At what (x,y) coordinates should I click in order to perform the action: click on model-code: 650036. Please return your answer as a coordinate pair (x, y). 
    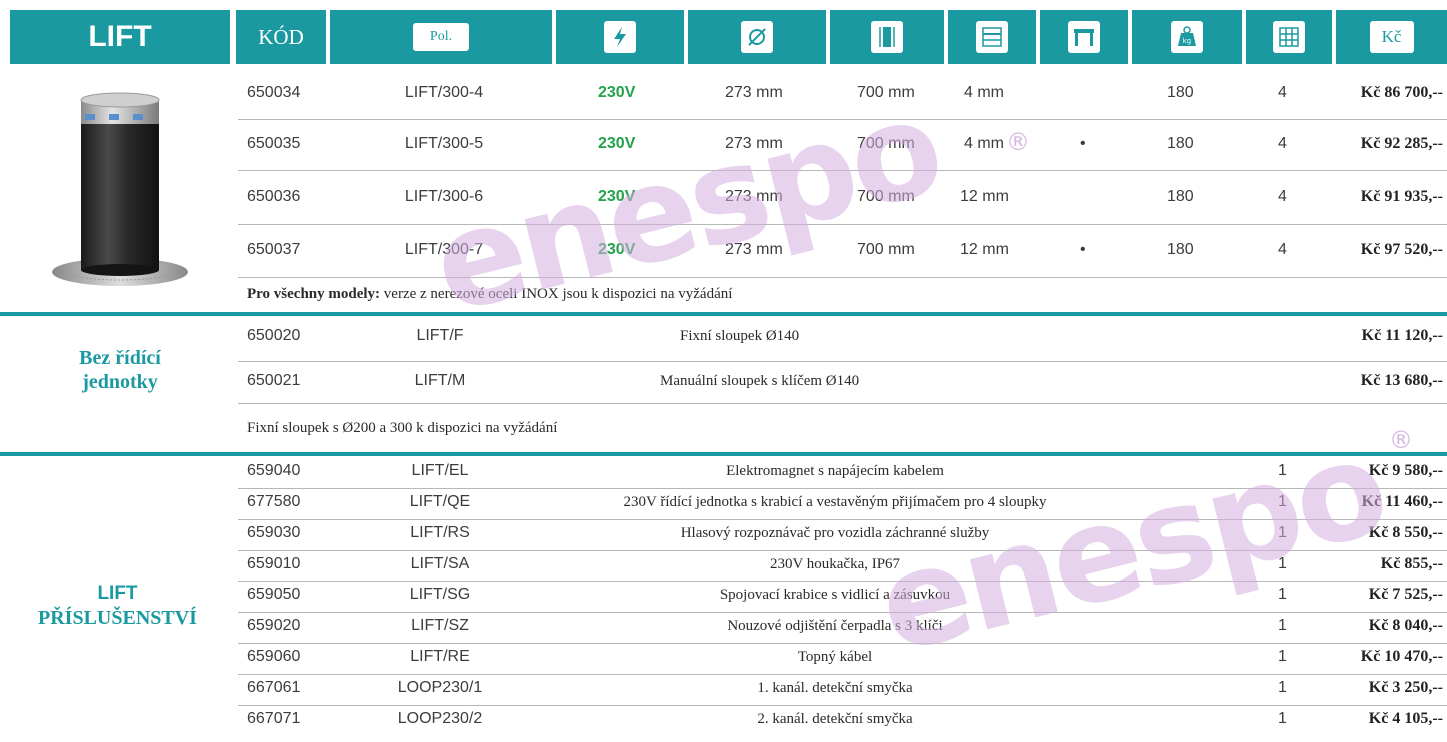
    Looking at the image, I should click on (274, 196).